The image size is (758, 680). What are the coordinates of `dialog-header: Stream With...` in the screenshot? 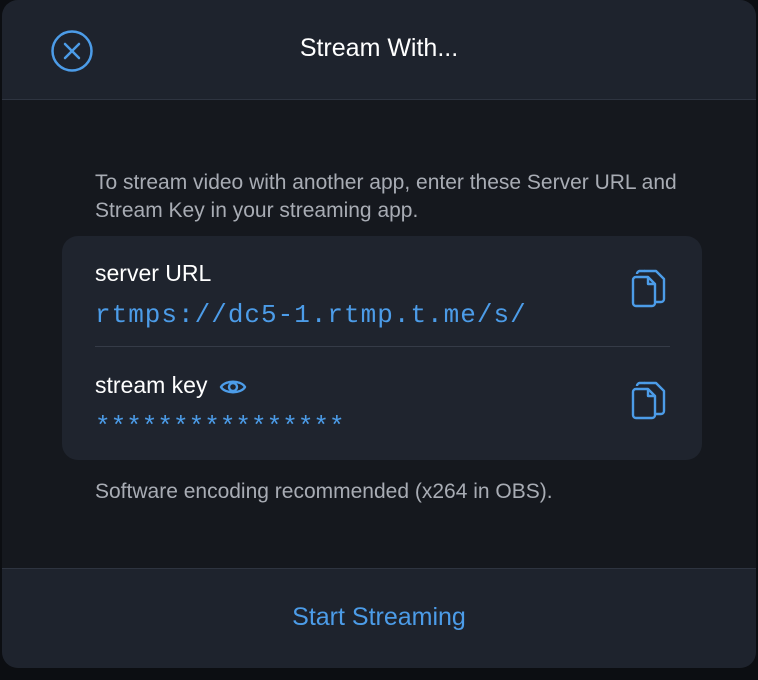 It's located at (379, 50).